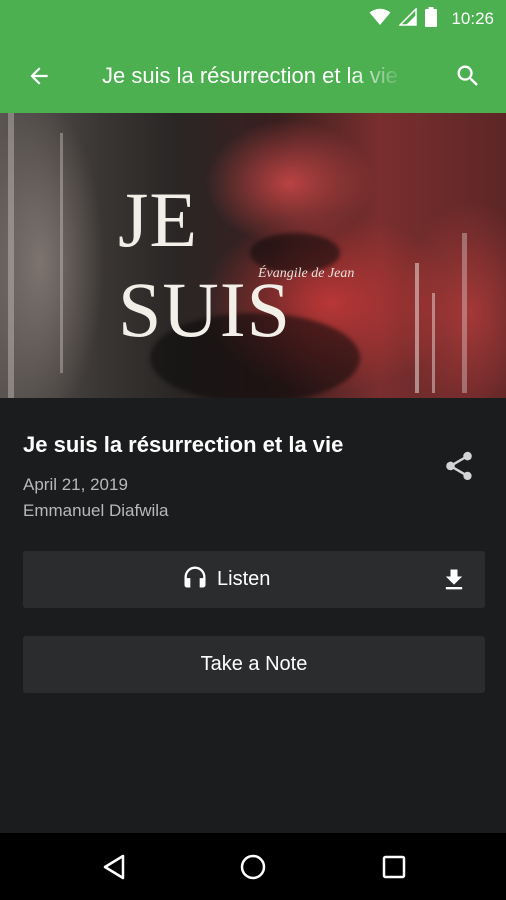 This screenshot has height=900, width=506. I want to click on take-note-button: Take a Note, so click(254, 664).